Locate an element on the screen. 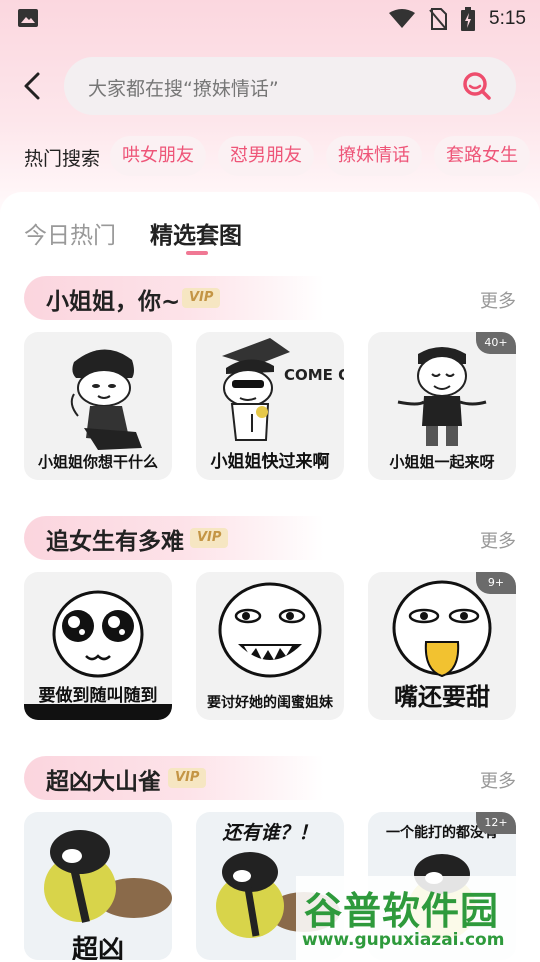 Image resolution: width=540 pixels, height=962 pixels. gallery-icon is located at coordinates (28, 18).